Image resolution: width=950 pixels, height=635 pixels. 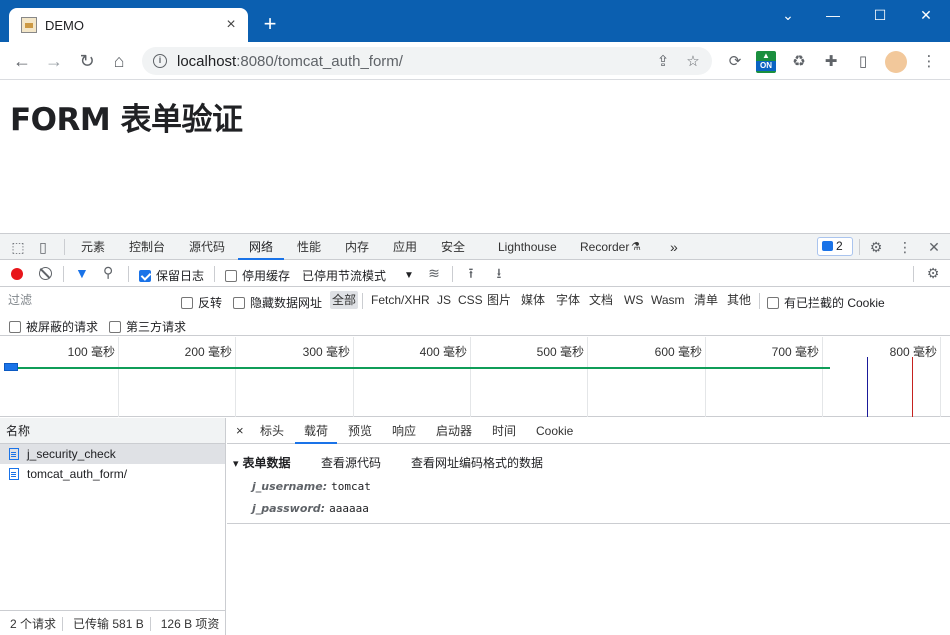 What do you see at coordinates (568, 300) in the screenshot?
I see `type-filter-font: 字体` at bounding box center [568, 300].